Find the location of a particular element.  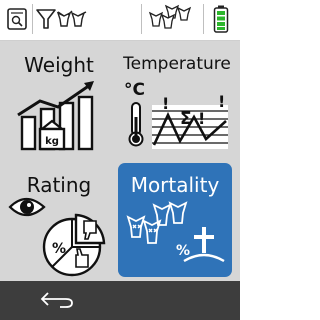

celsius-unit: °C is located at coordinates (134, 90).